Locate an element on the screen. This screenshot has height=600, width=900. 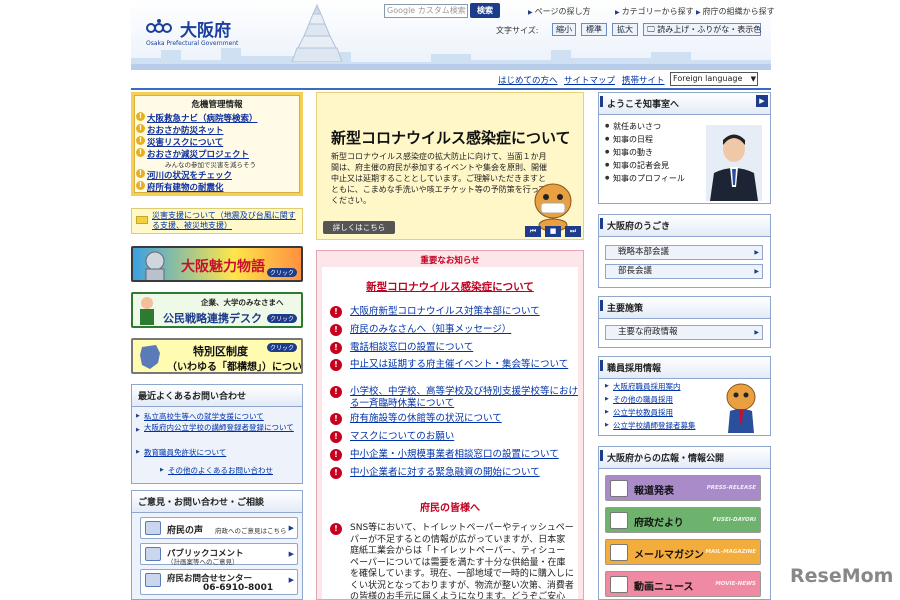
public-comment-button: パブリックコメント （計画案等へのご意見） ▶ is located at coordinates (219, 554).